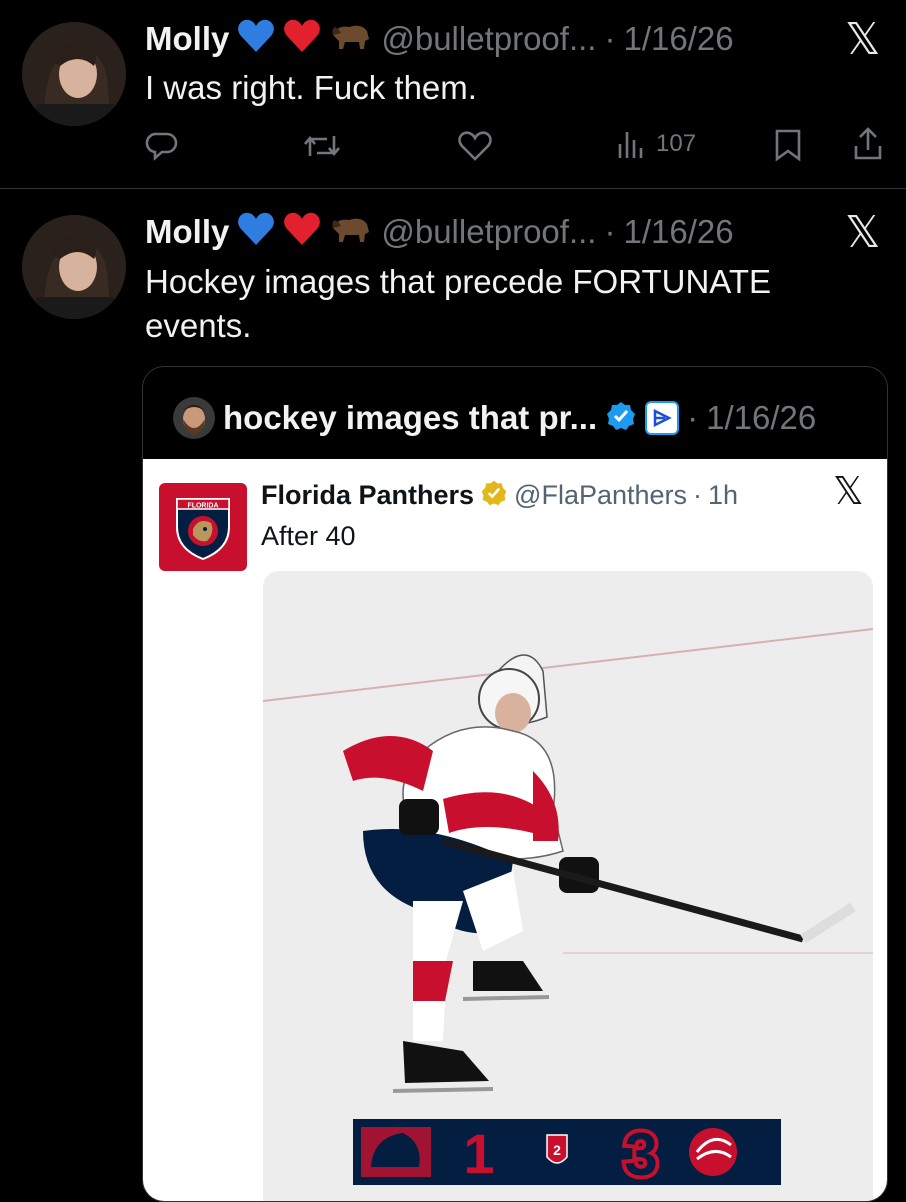 Image resolution: width=906 pixels, height=1202 pixels. Describe the element at coordinates (631, 144) in the screenshot. I see `views-icon` at that location.